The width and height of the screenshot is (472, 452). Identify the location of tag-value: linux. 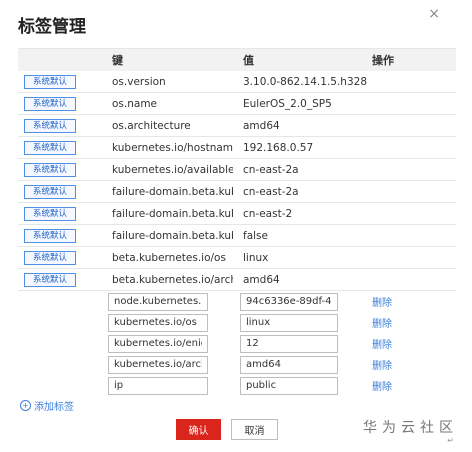
(256, 257).